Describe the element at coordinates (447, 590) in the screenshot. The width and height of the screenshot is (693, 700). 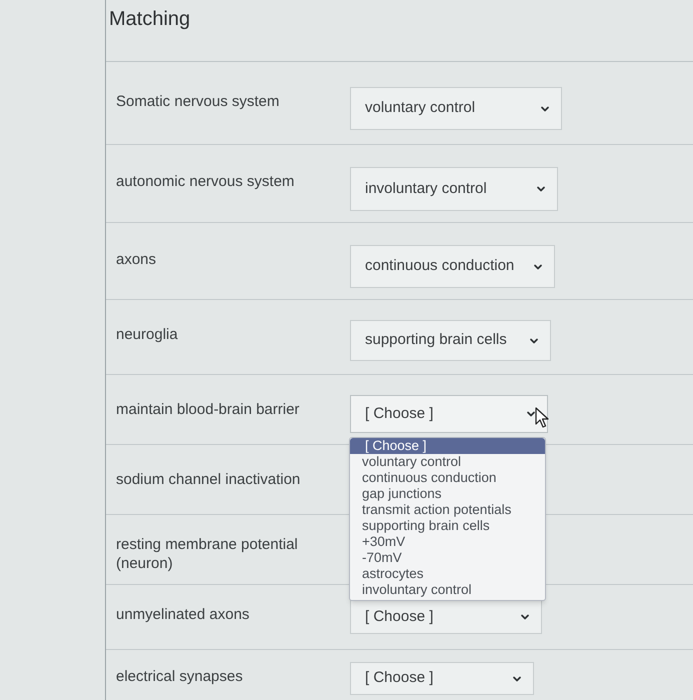
I see `dropdown-option: involuntary control` at that location.